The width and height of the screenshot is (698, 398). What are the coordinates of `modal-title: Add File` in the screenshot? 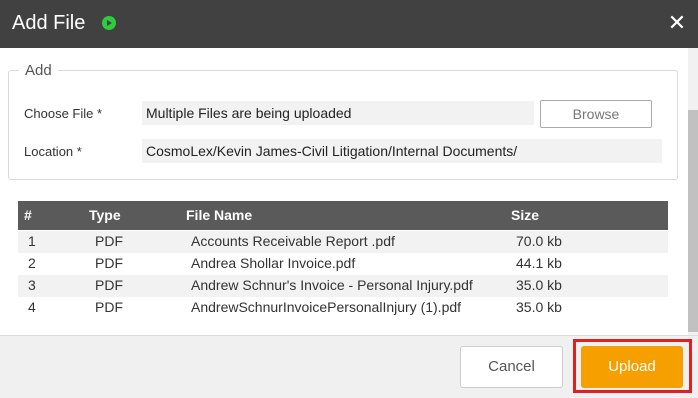 It's located at (49, 23).